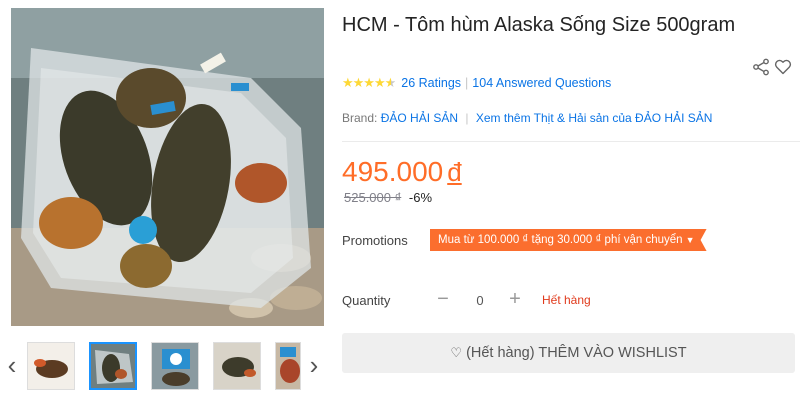  I want to click on brand-link: ĐẢO HẢI SẢN, so click(419, 118).